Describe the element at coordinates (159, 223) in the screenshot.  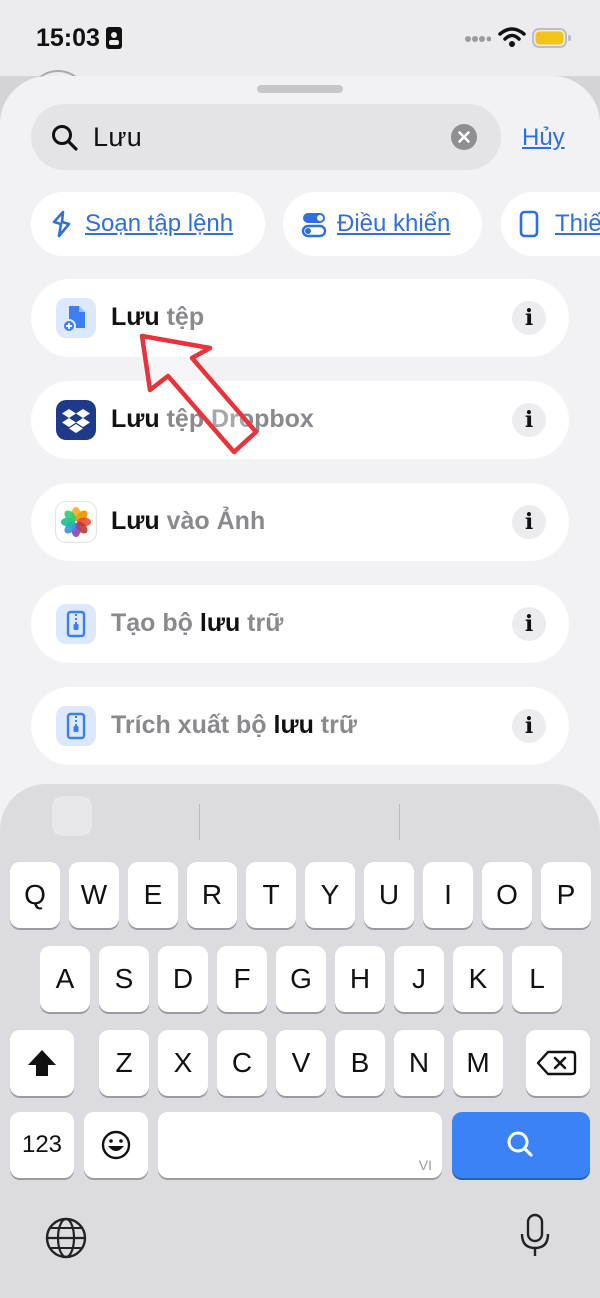
I see `chip-label: Soạn tập lệnh` at that location.